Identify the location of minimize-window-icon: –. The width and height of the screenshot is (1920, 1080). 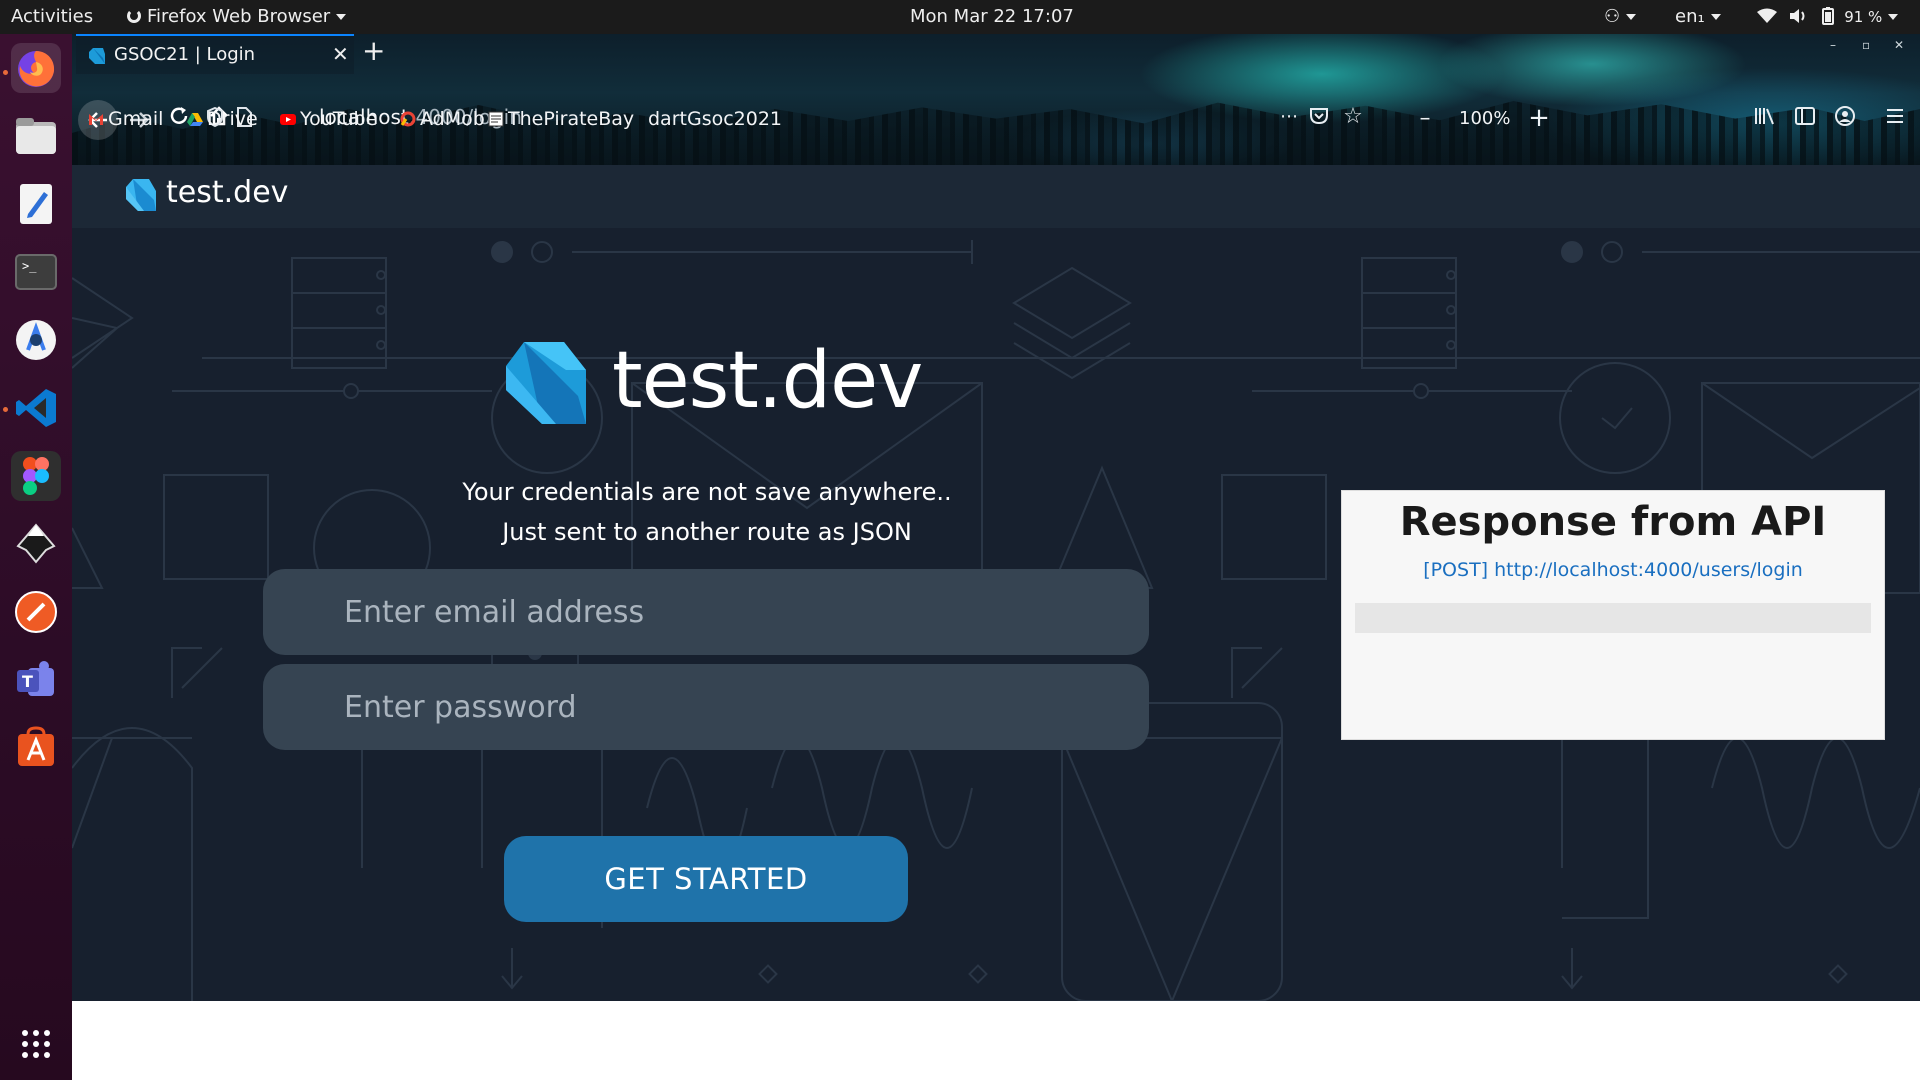
(1833, 45).